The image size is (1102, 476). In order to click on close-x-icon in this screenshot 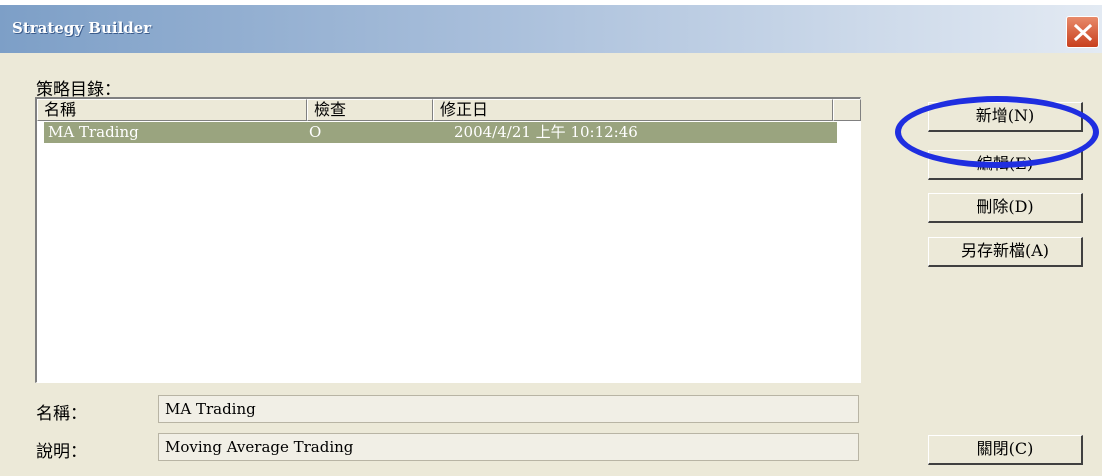, I will do `click(1083, 32)`.